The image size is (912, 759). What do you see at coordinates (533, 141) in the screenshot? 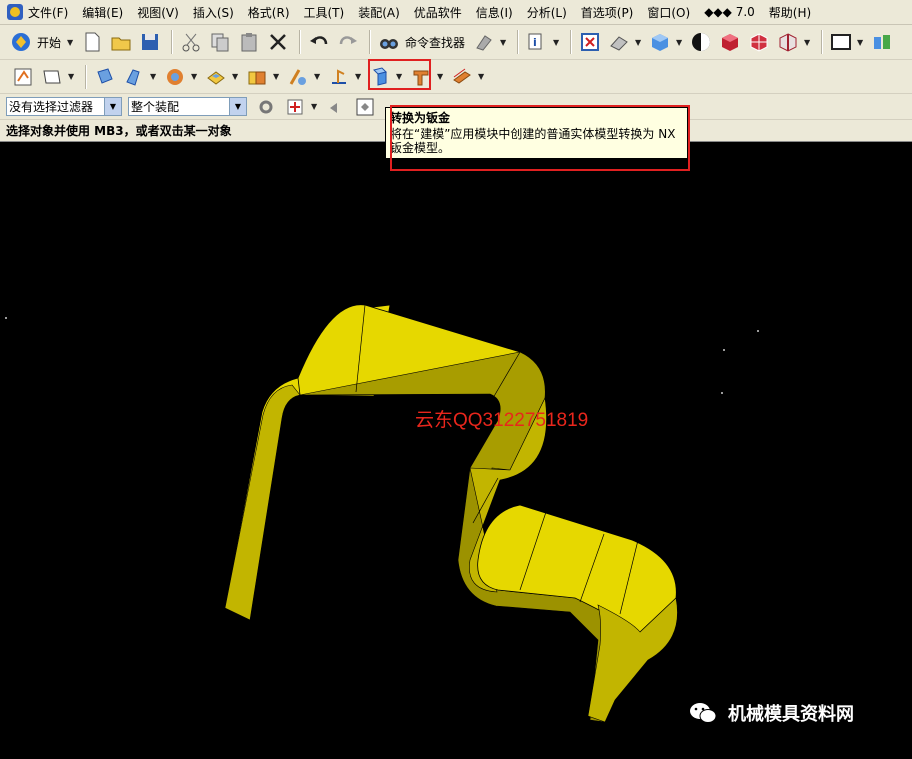
I see `tooltip-body: 将在“建模”应用模块中创建的普通实体模型转换为 NX 钣金模型。` at bounding box center [533, 141].